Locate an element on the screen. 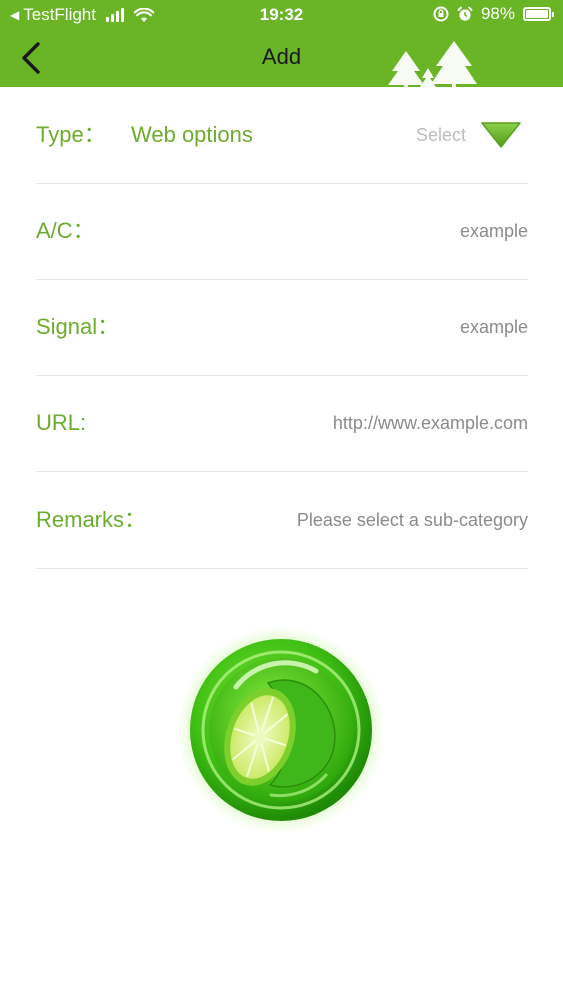 This screenshot has height=1000, width=563. remarks-input is located at coordinates (363, 520).